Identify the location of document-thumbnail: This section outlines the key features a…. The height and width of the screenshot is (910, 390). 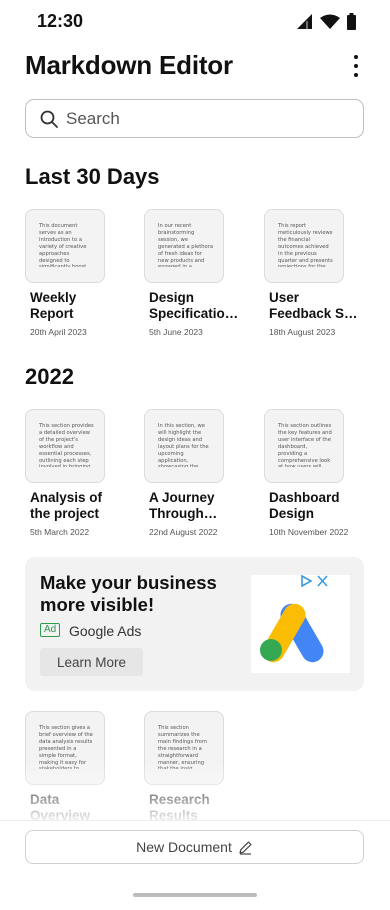
(304, 446).